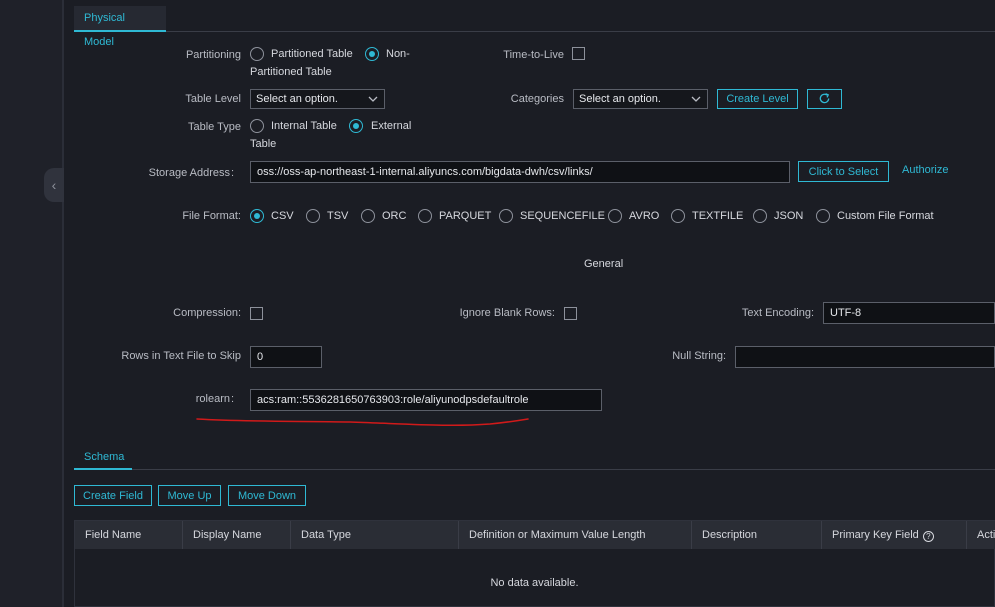 This screenshot has width=995, height=607. What do you see at coordinates (313, 216) in the screenshot?
I see `radio-format-tsv` at bounding box center [313, 216].